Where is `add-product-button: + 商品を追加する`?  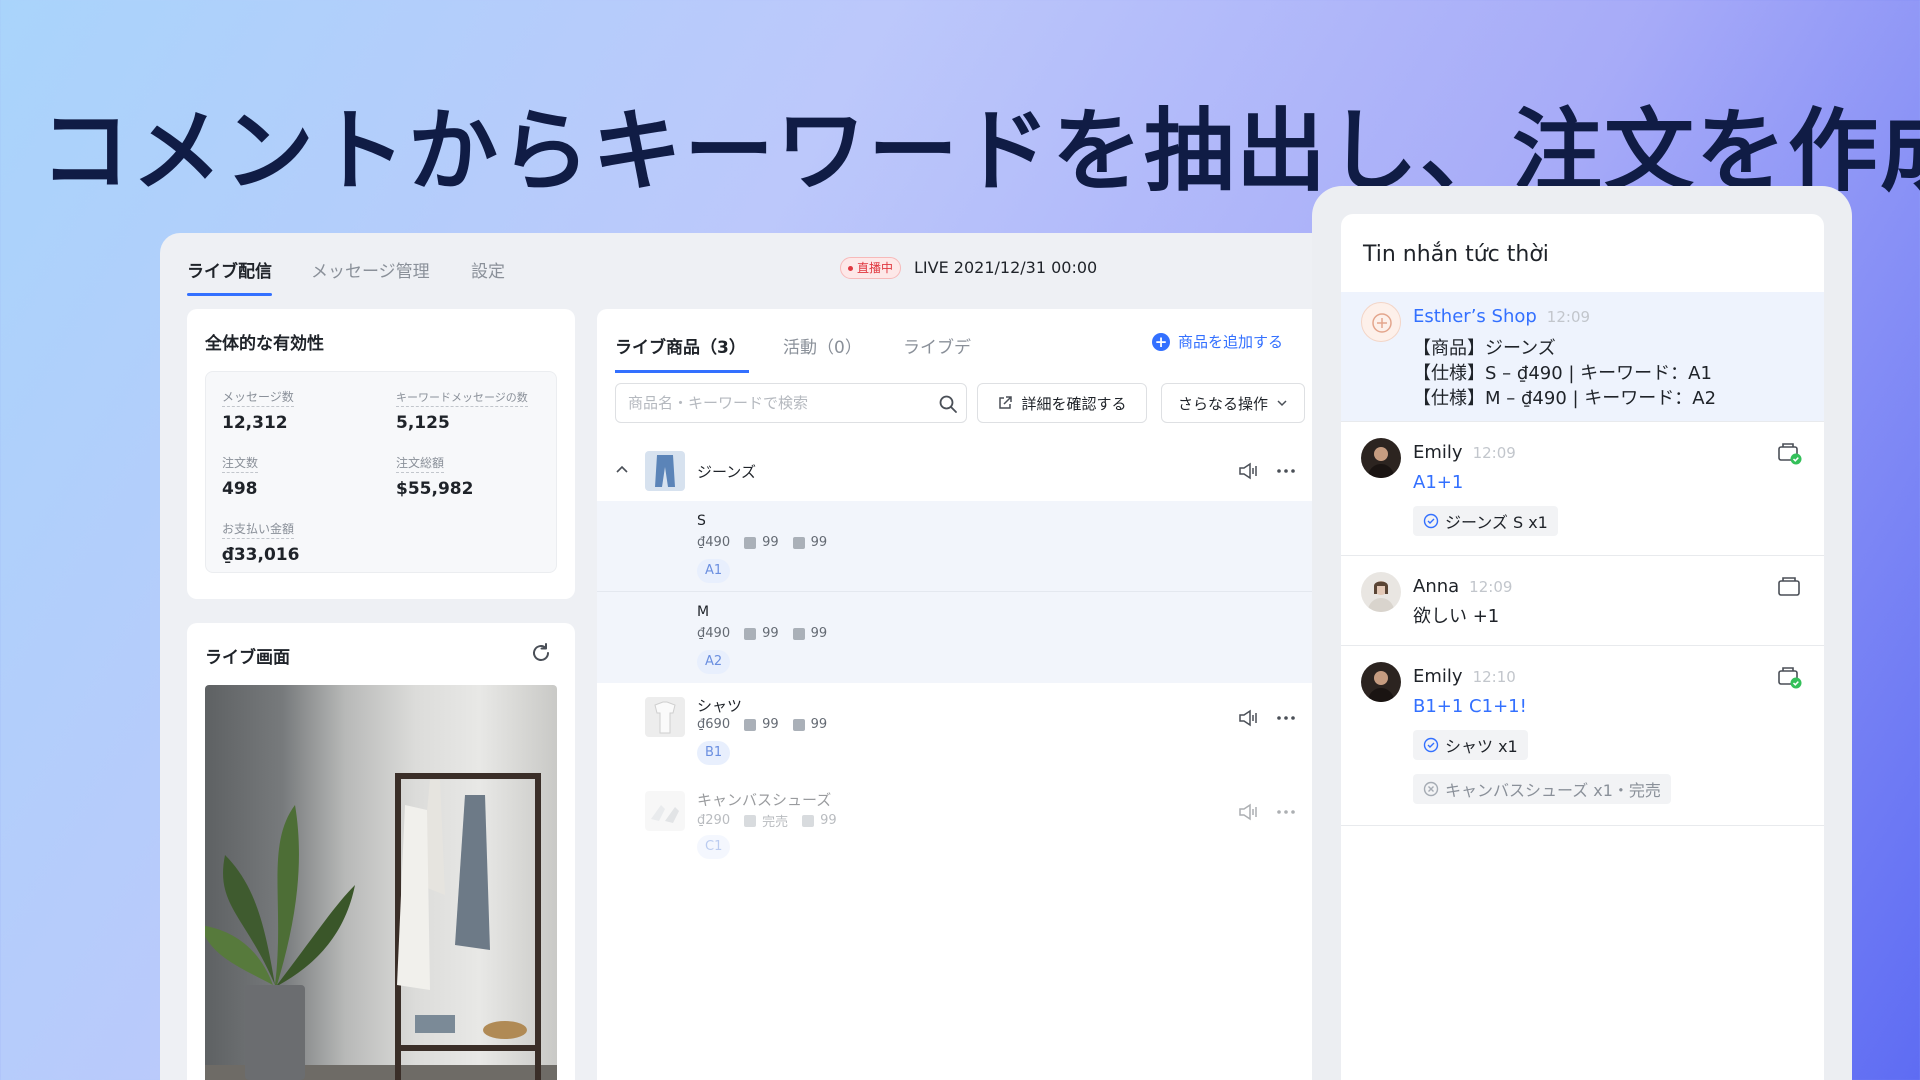 add-product-button: + 商品を追加する is located at coordinates (1217, 341).